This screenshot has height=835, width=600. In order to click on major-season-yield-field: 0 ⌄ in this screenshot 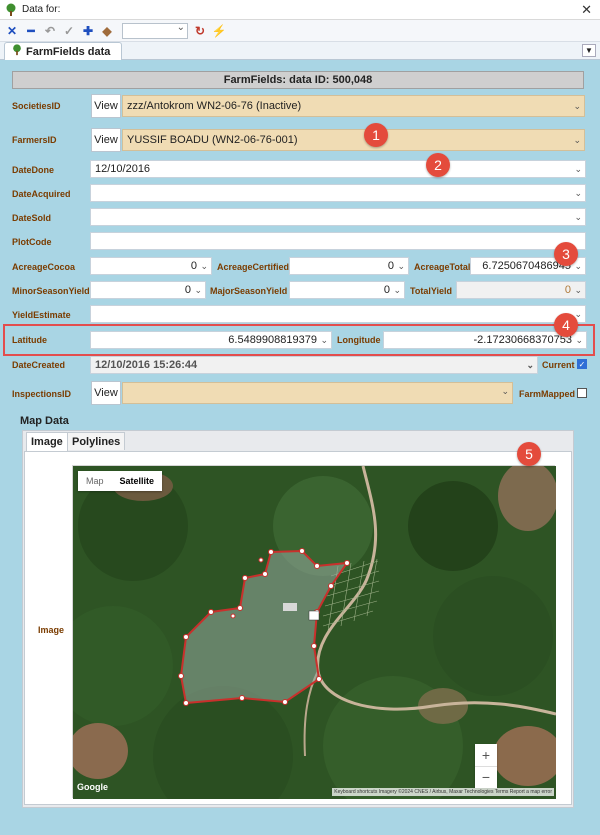, I will do `click(347, 290)`.